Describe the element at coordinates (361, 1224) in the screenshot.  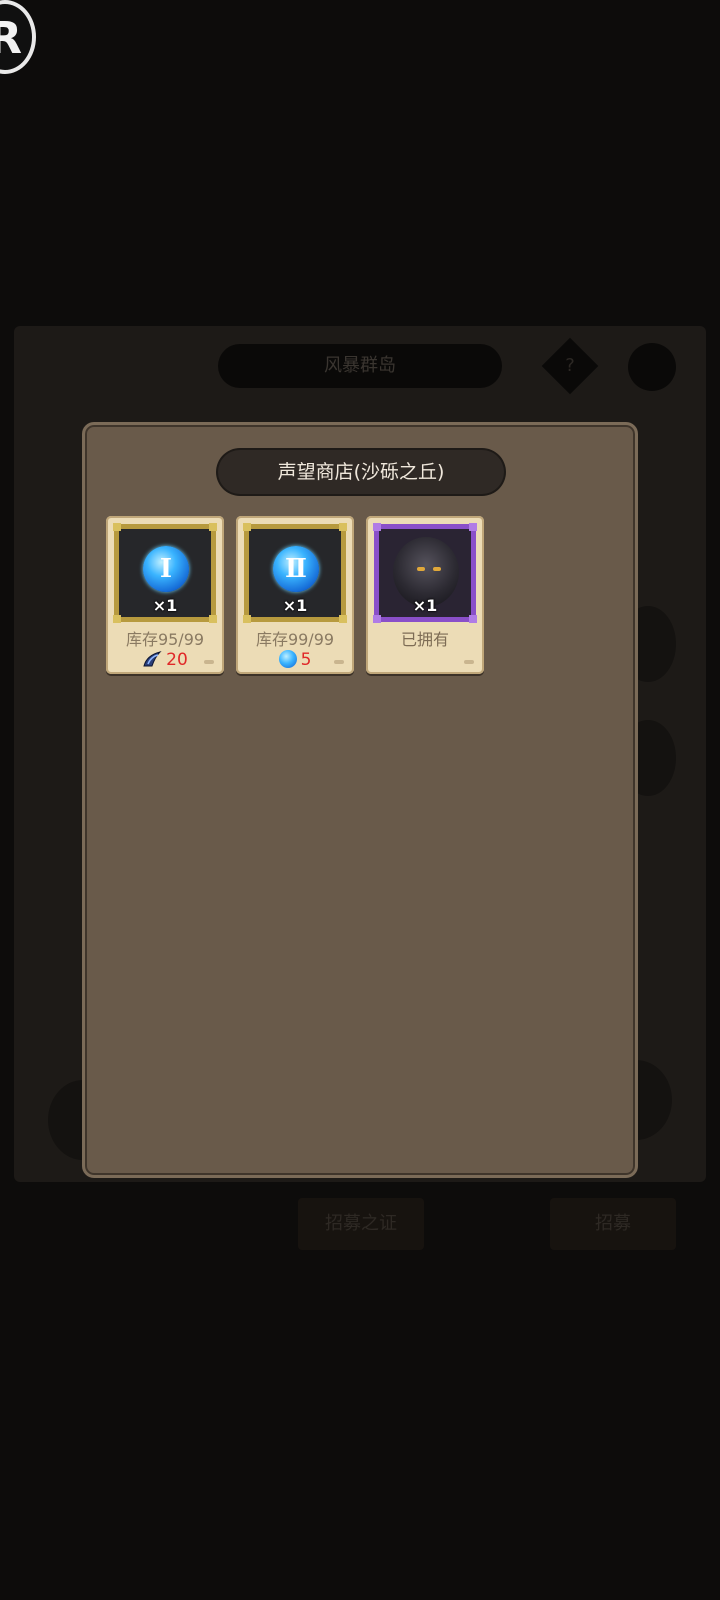
I see `background-button-left: 招募之证` at that location.